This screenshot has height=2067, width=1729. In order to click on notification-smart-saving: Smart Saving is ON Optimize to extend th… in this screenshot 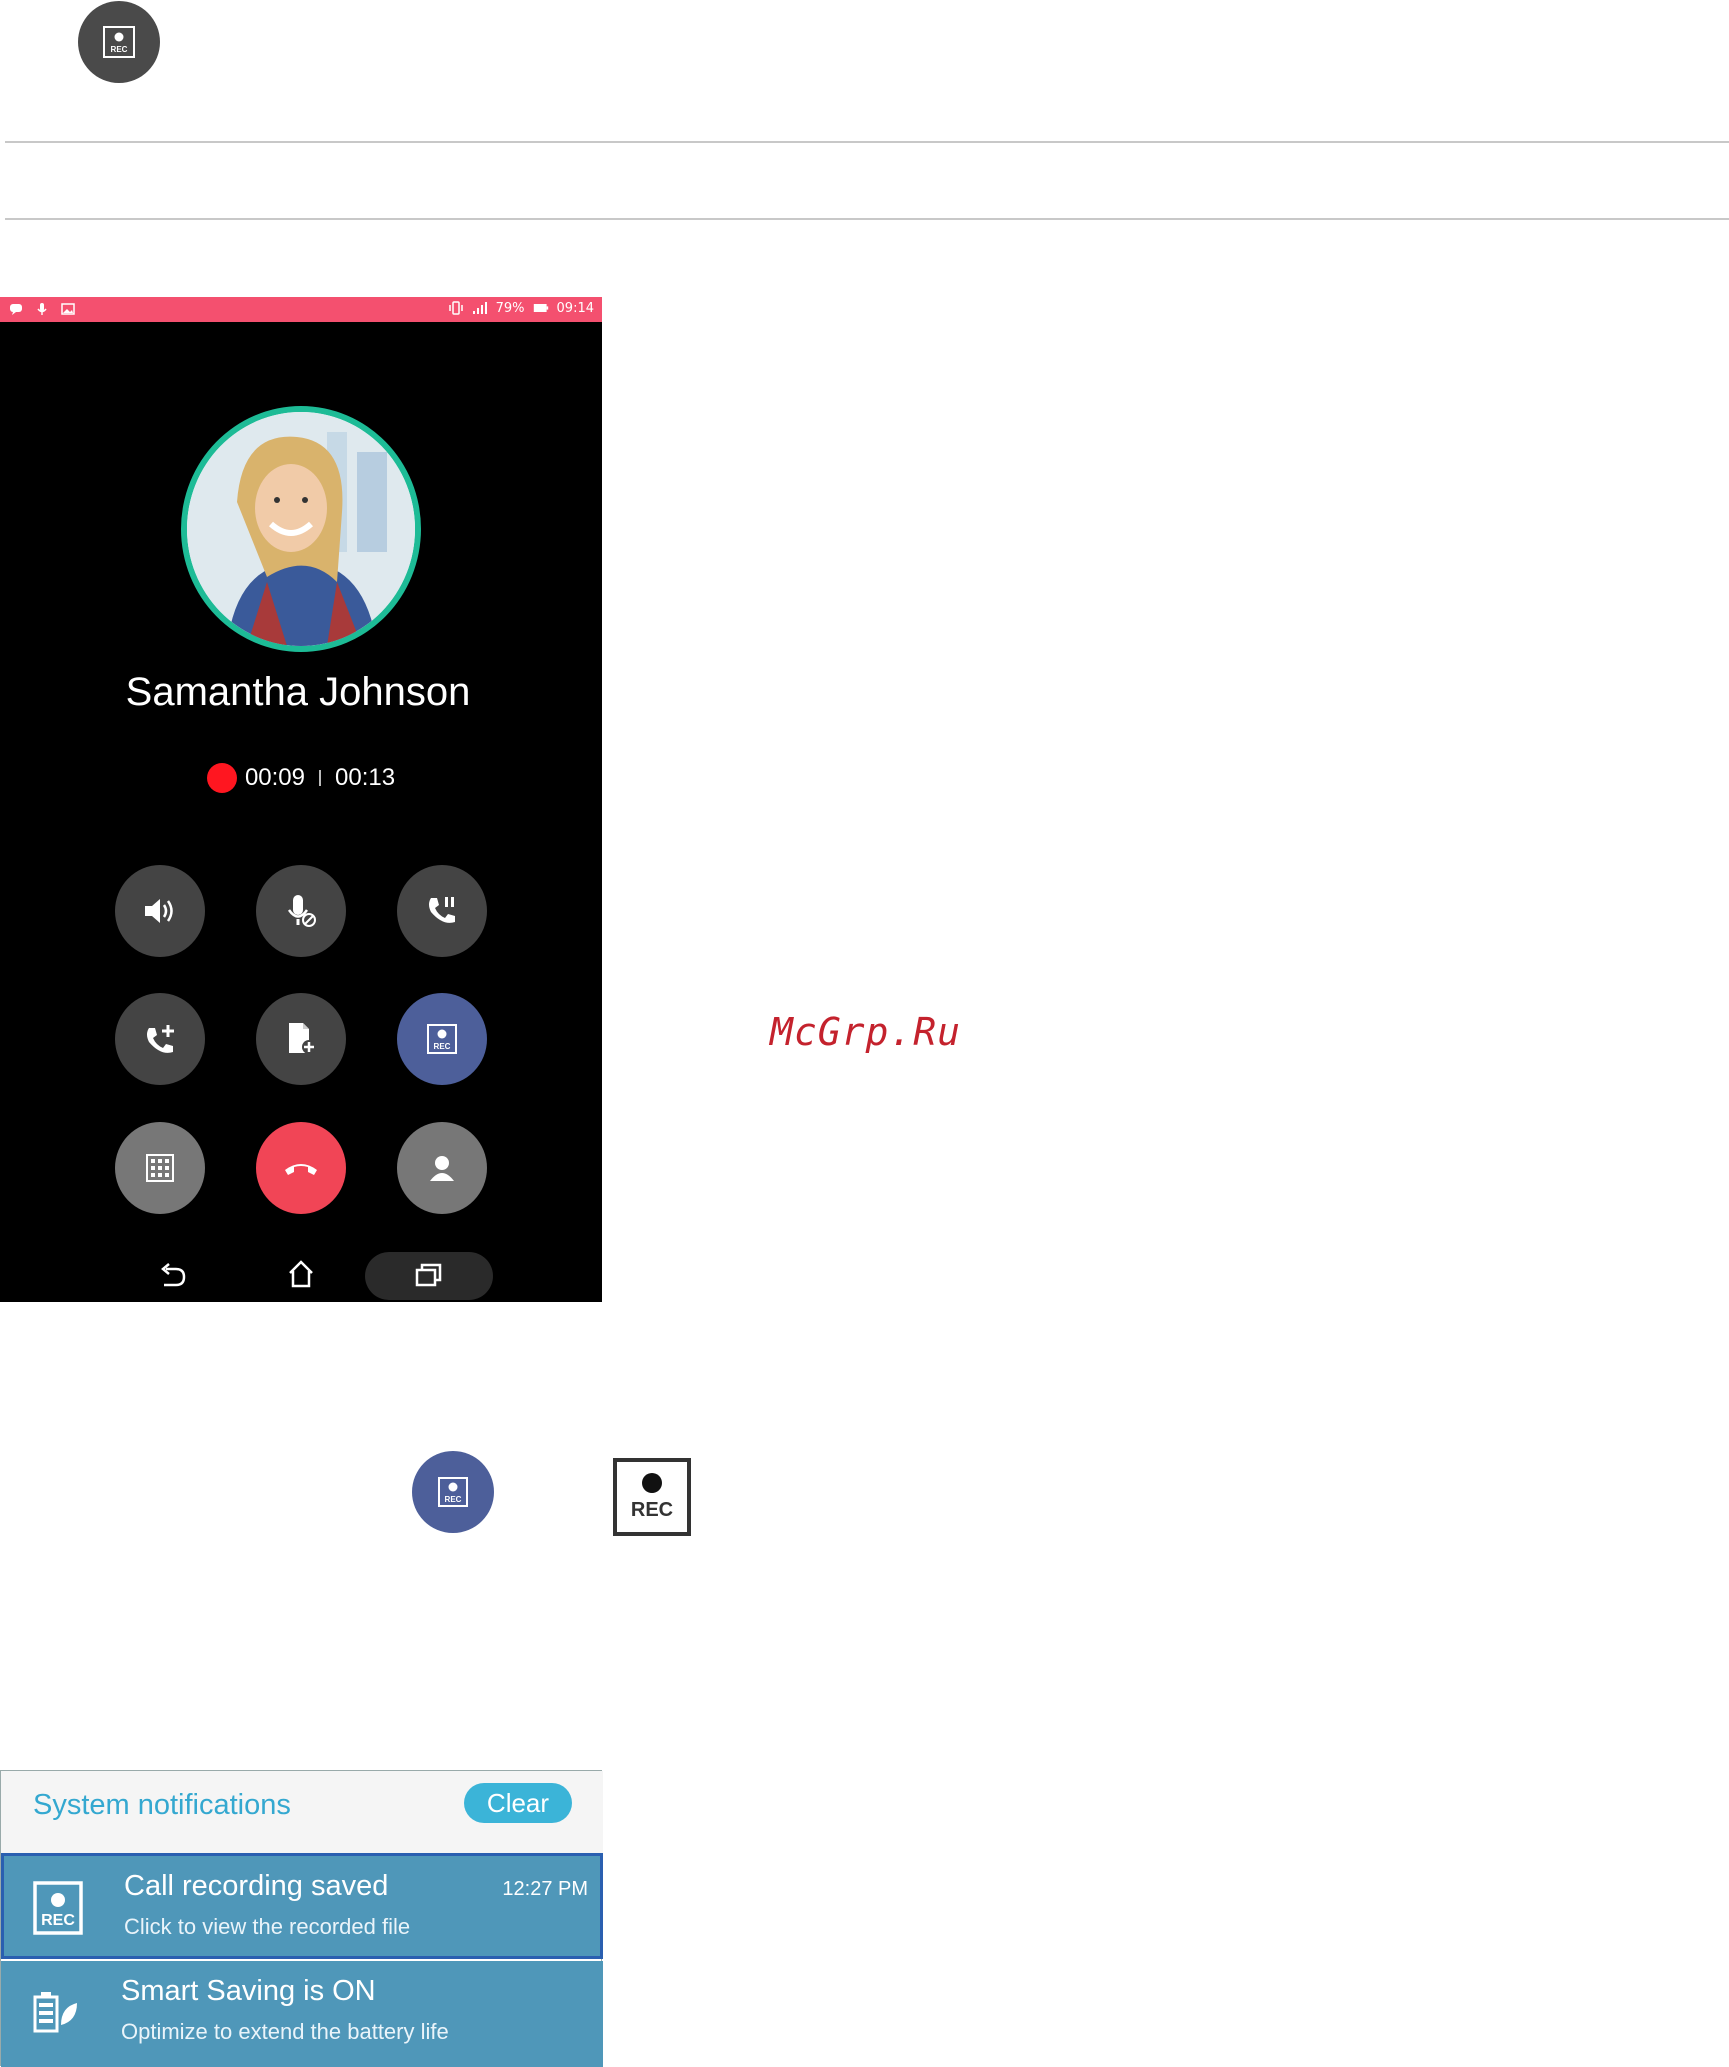, I will do `click(302, 2014)`.